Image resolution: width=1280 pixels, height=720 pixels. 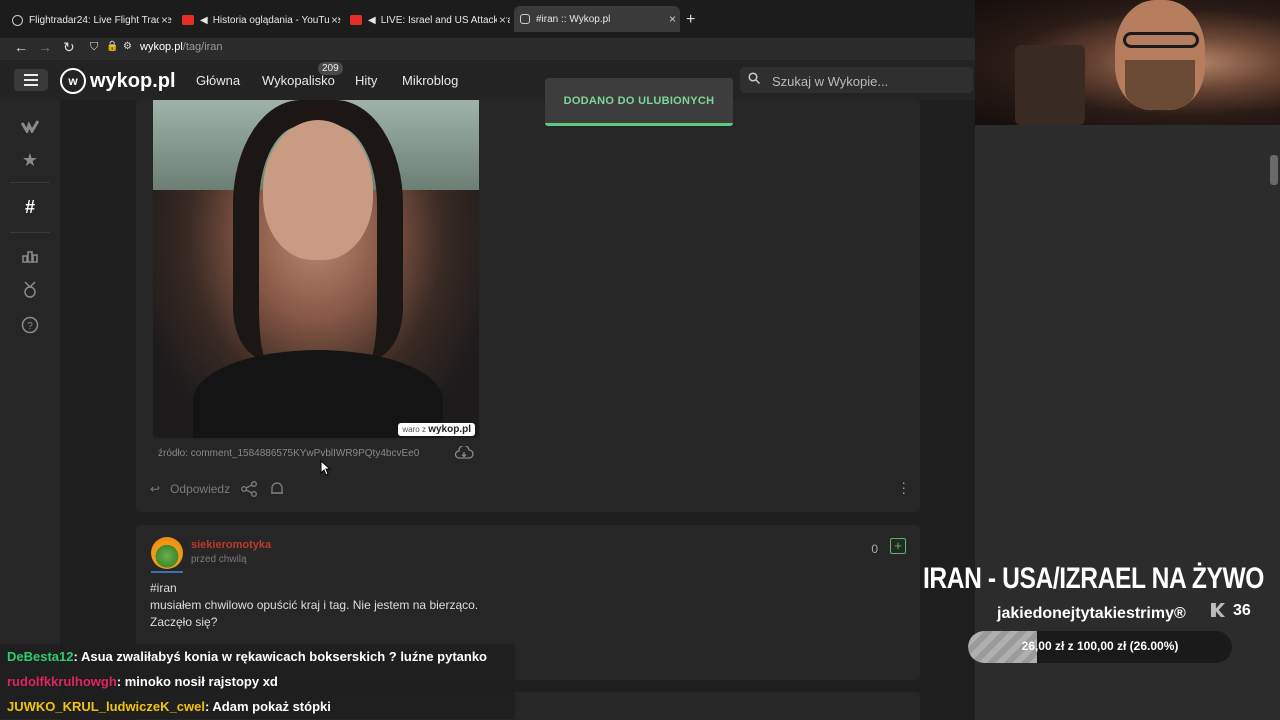 I want to click on address-bar: ← → ↻ ⛉ 🔒 ⚙ wykop.pl/tag/iran, so click(x=487, y=48).